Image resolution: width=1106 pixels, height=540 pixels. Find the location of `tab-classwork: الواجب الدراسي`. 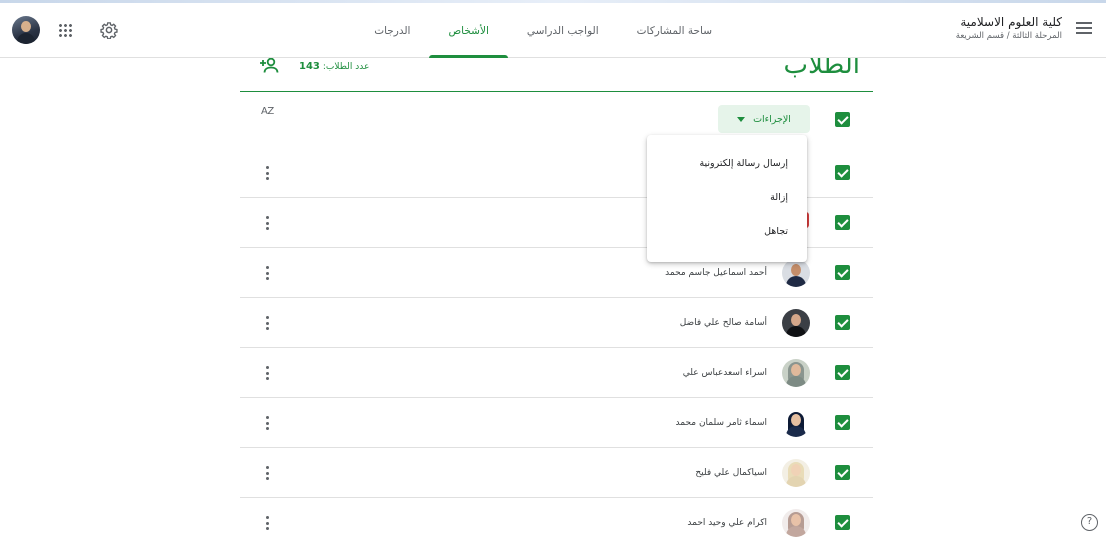

tab-classwork: الواجب الدراسي is located at coordinates (563, 29).